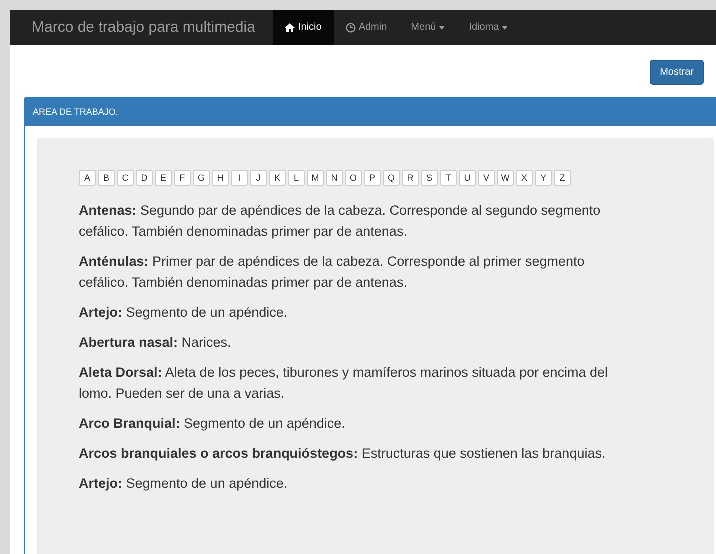 The image size is (716, 554). I want to click on letter-button: R, so click(410, 178).